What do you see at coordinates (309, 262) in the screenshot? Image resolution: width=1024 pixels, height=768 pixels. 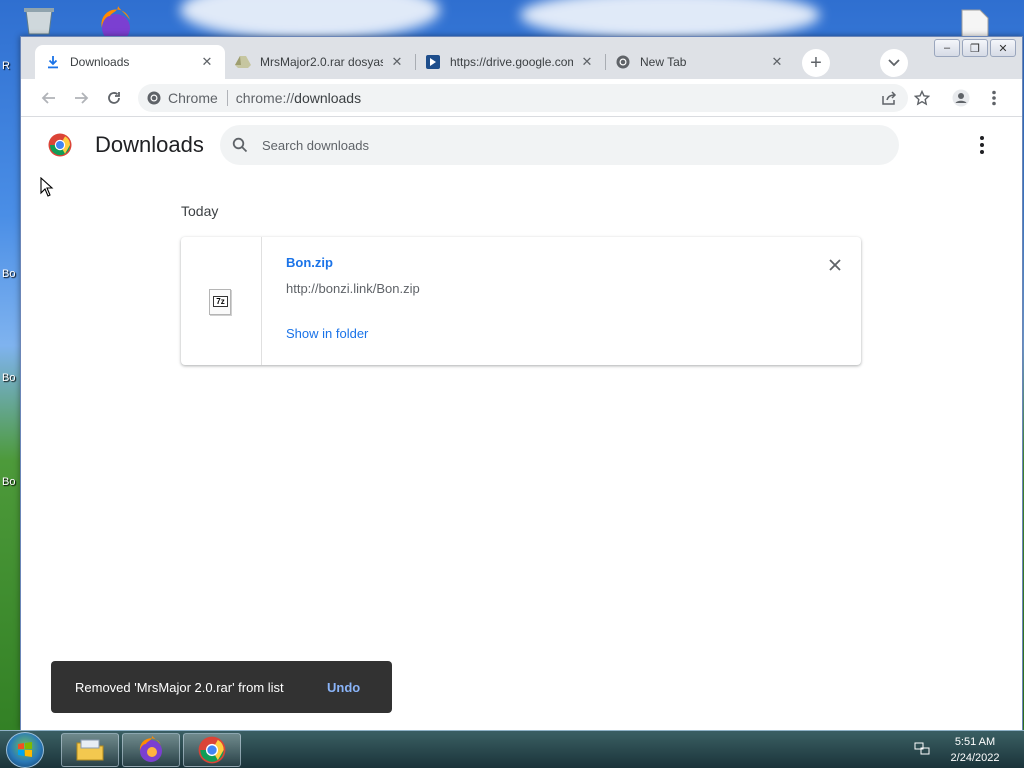 I see `download-file-name-link: Bon.zip` at bounding box center [309, 262].